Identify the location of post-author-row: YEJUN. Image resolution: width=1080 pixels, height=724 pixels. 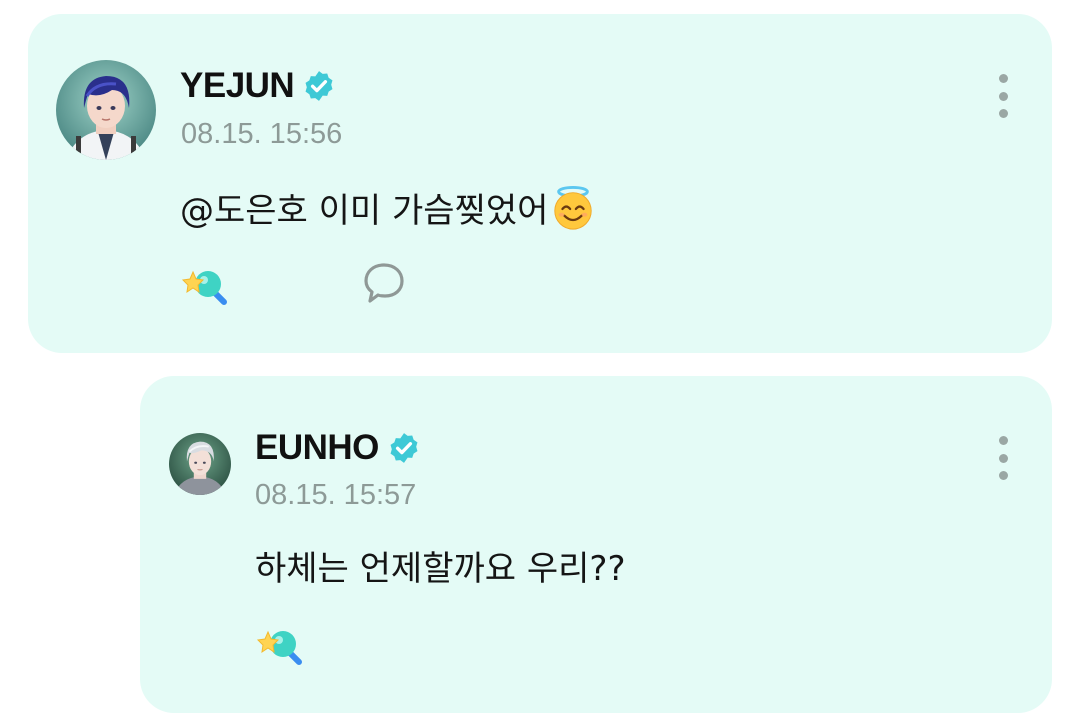
(258, 86).